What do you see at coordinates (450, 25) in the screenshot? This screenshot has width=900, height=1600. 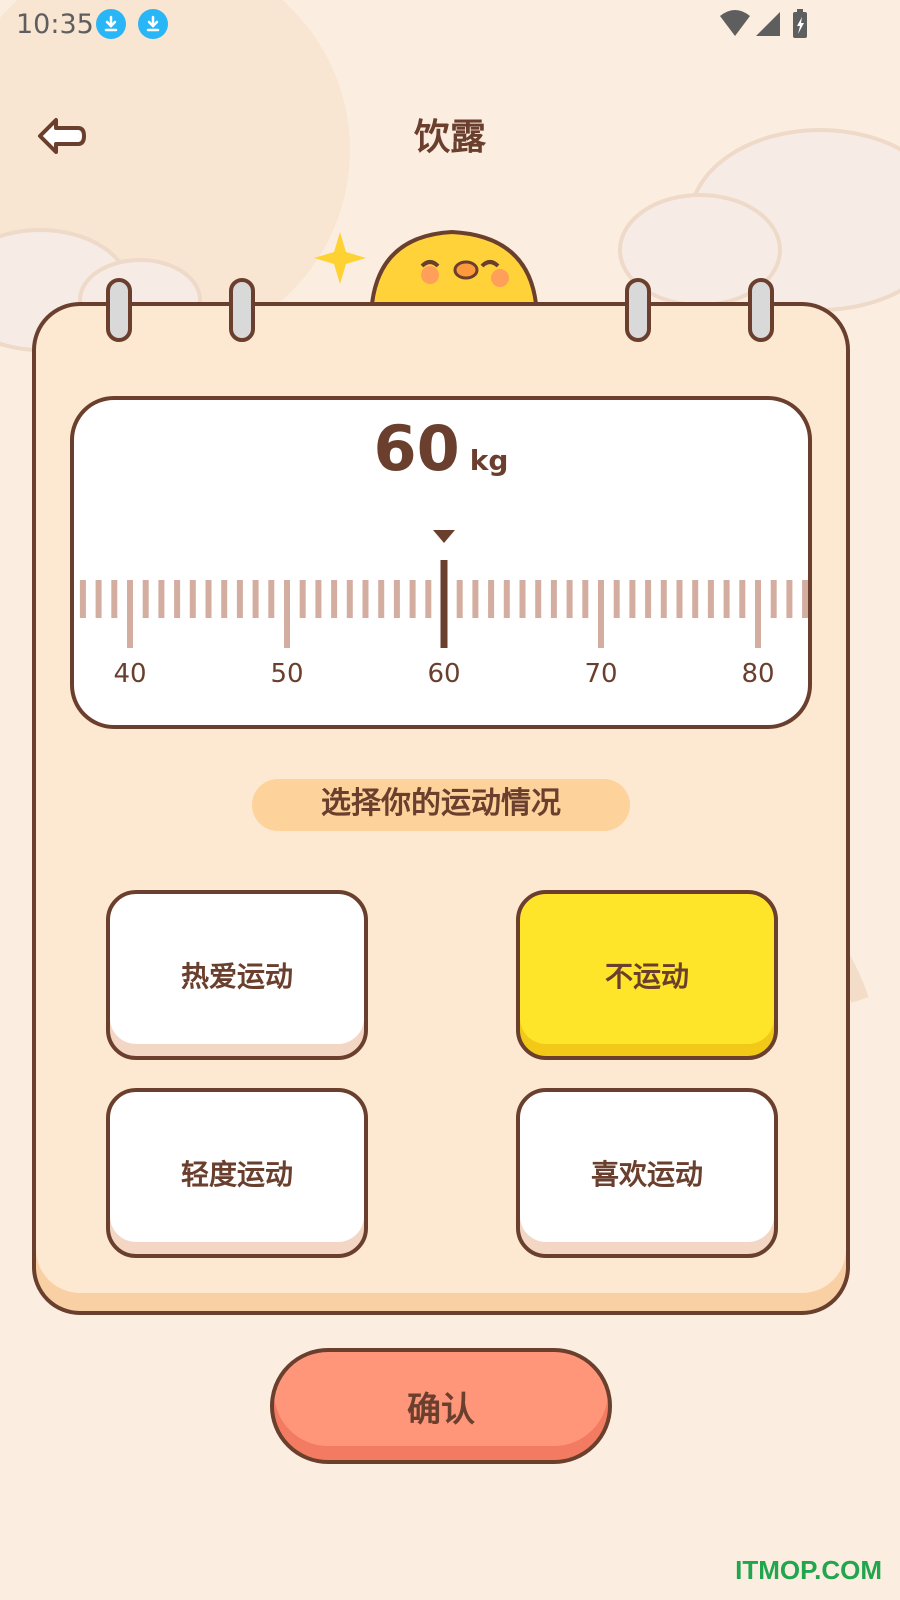 I see `status-bar: 10:35` at bounding box center [450, 25].